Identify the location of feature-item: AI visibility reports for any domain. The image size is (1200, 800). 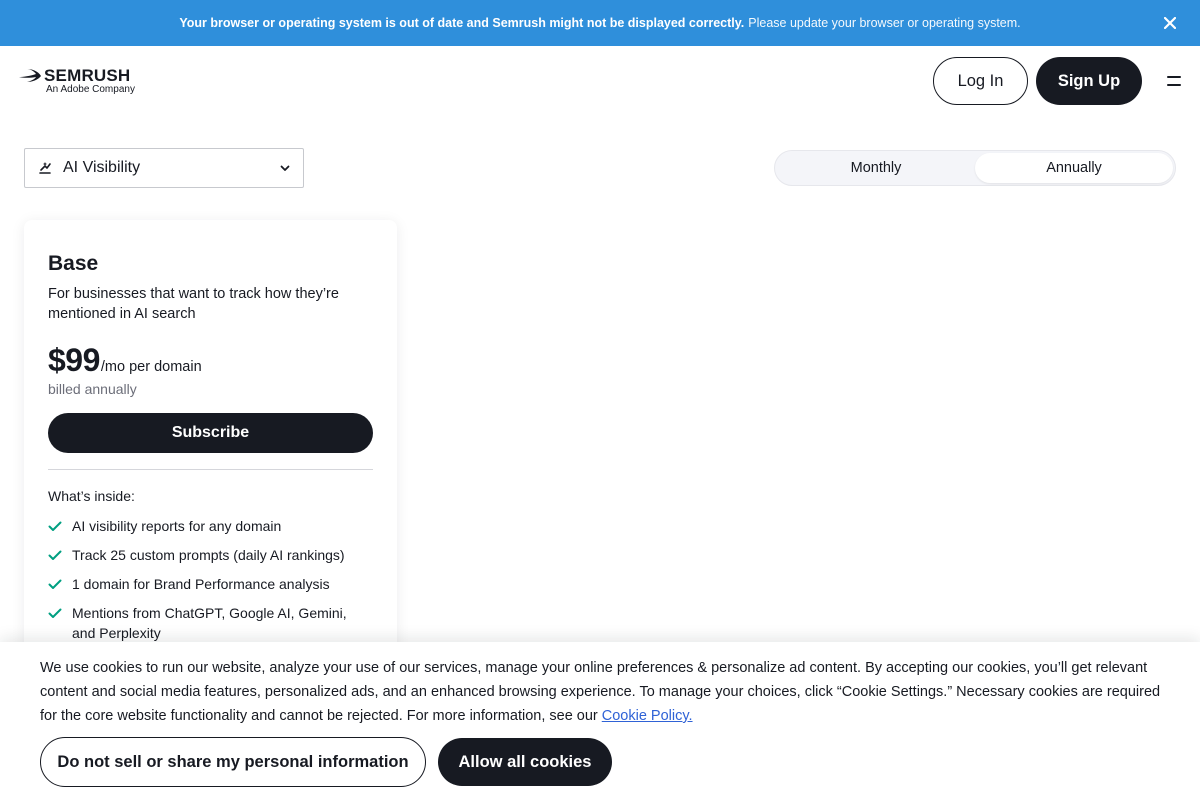
(210, 526).